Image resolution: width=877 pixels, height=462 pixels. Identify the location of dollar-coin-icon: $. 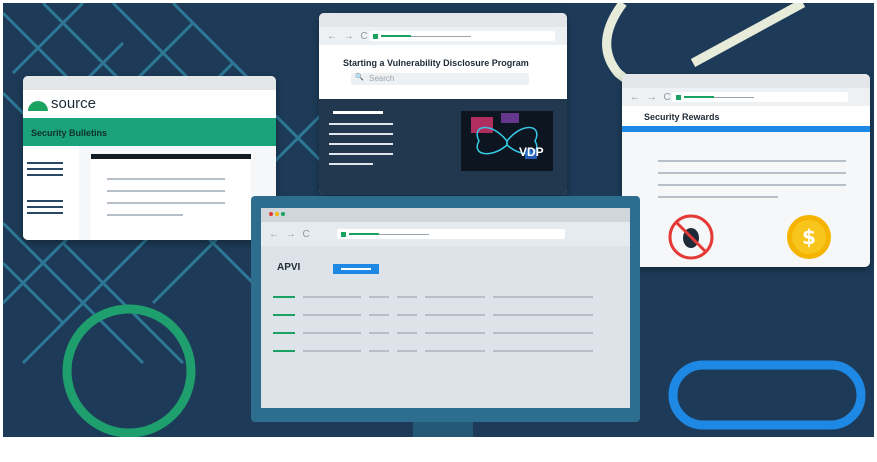
(809, 237).